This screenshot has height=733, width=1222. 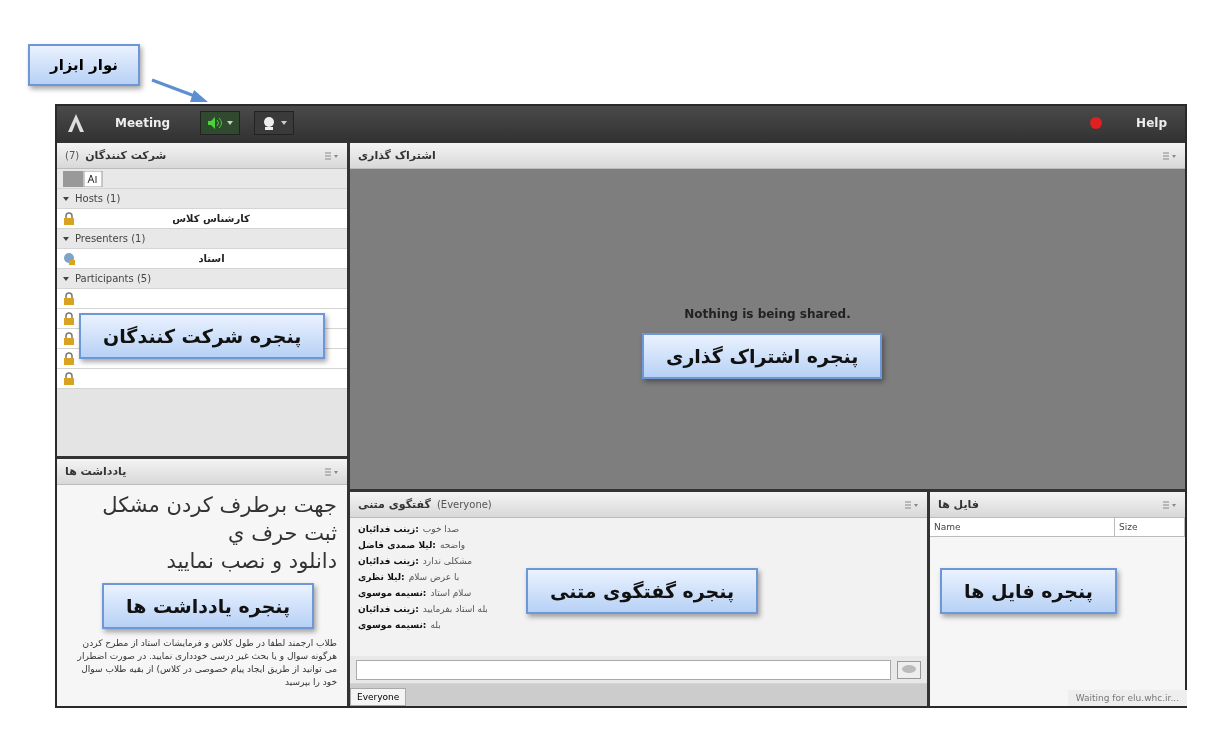 What do you see at coordinates (98, 198) in the screenshot?
I see `group-label: Hosts (1)` at bounding box center [98, 198].